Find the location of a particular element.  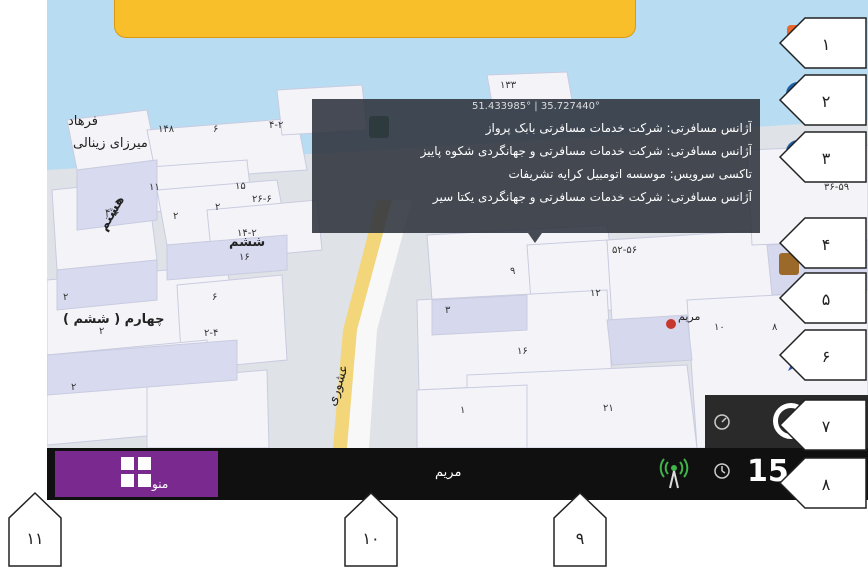

callout-label-1: ۱ is located at coordinates (826, 44).